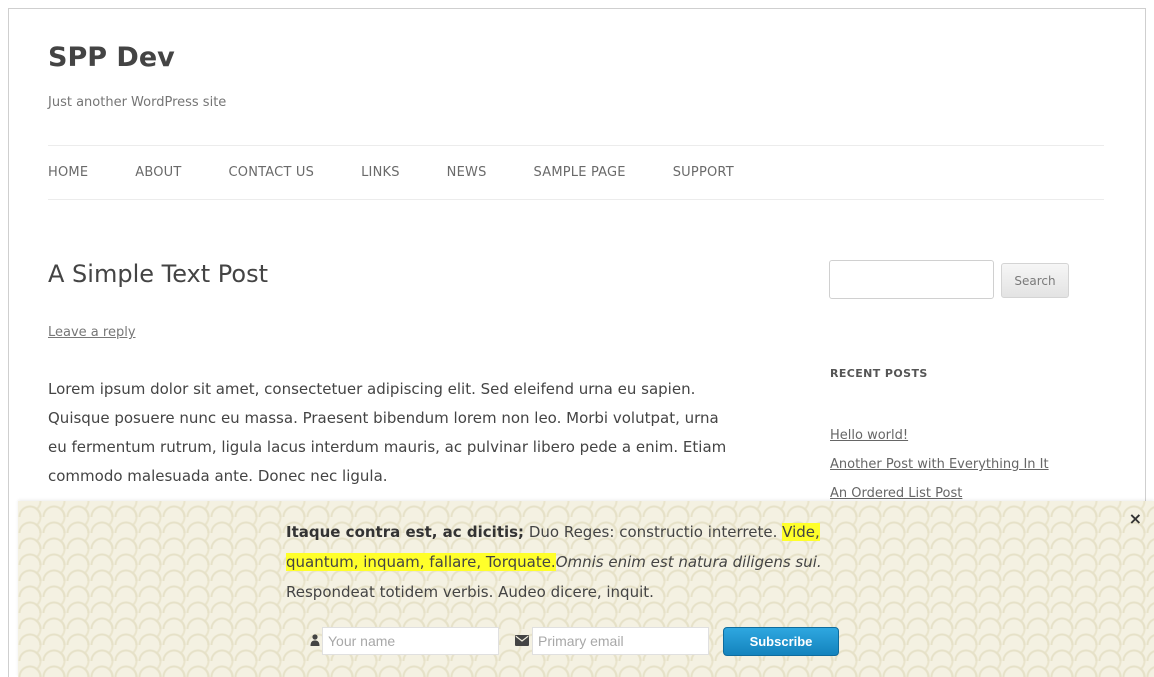 This screenshot has width=1154, height=677. Describe the element at coordinates (653, 532) in the screenshot. I see `optin-text-part: Duo Reges: constructio interrete.` at that location.